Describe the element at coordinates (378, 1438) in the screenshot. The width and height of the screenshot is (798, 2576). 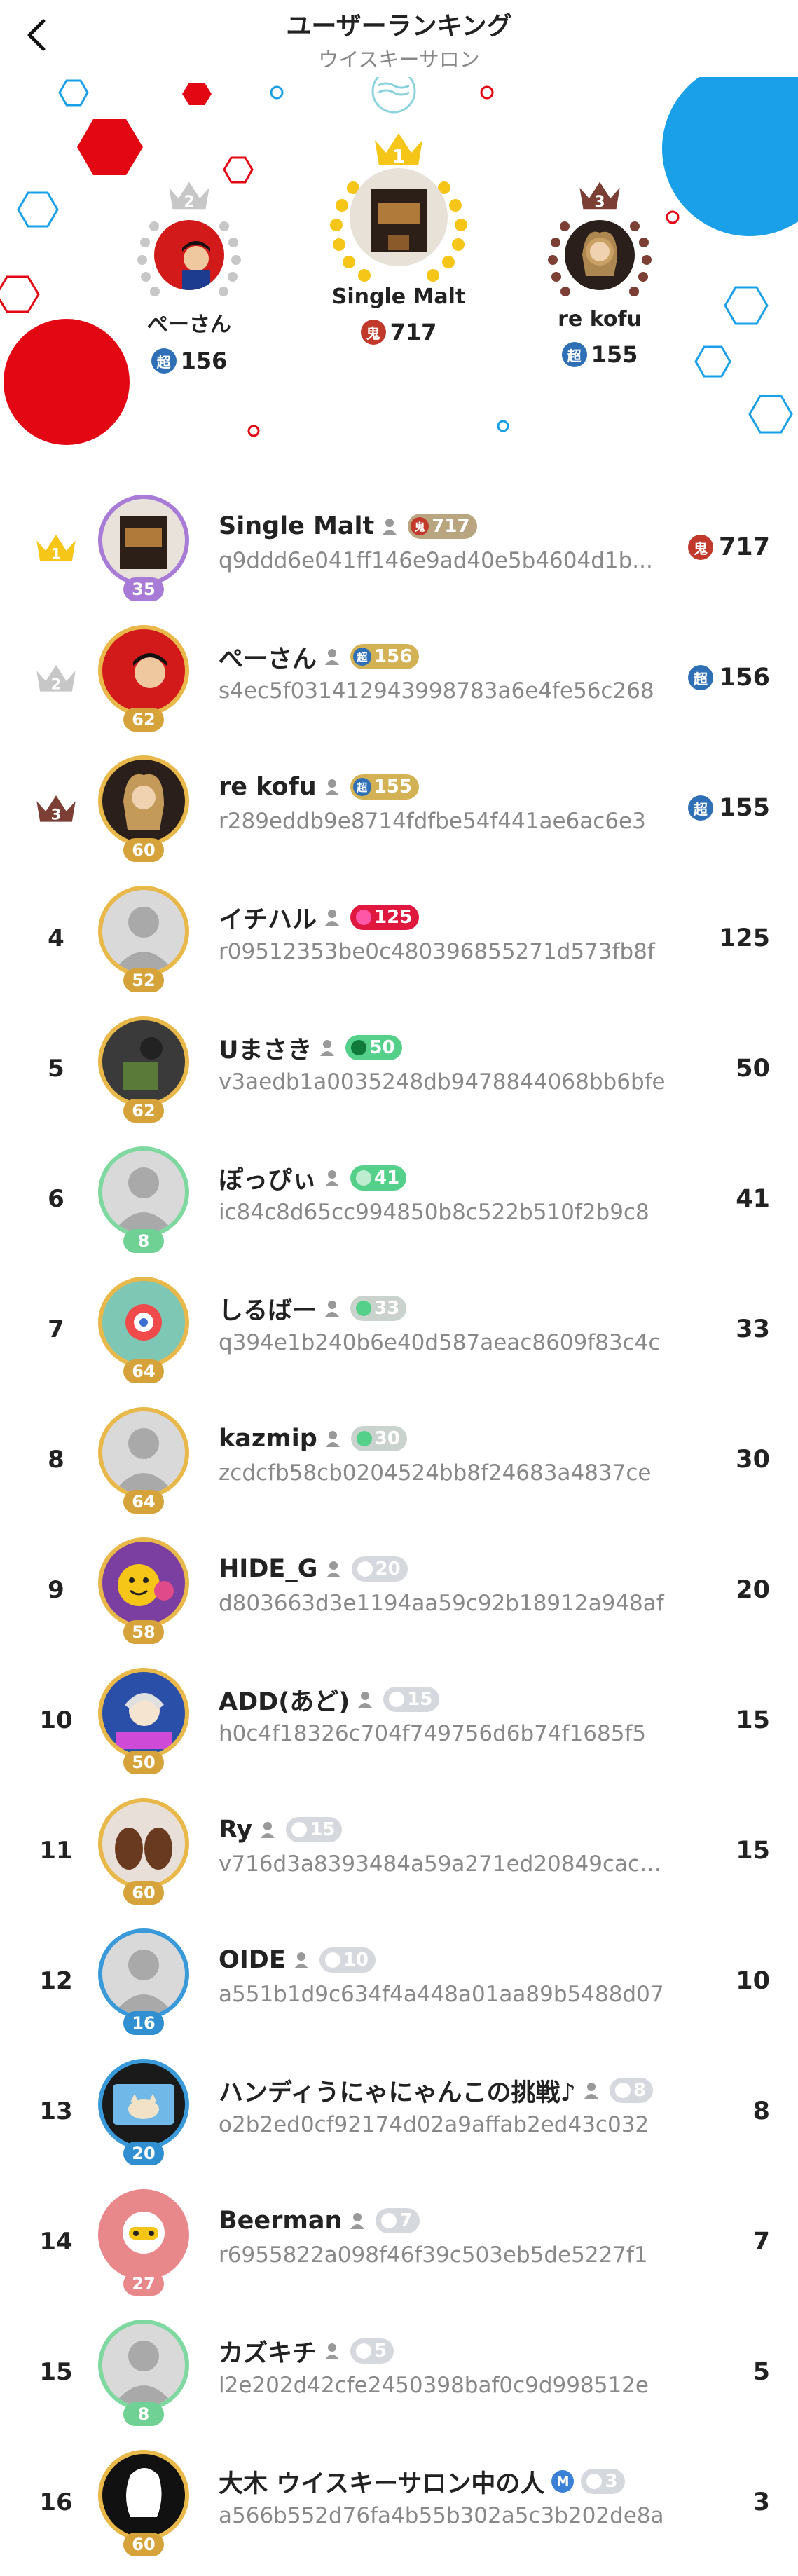
I see `points-pill: 30` at that location.